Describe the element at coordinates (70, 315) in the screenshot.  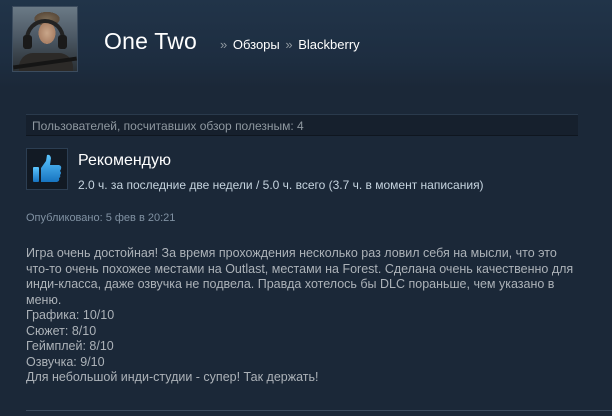
I see `review-line: Графика: 10/10` at that location.